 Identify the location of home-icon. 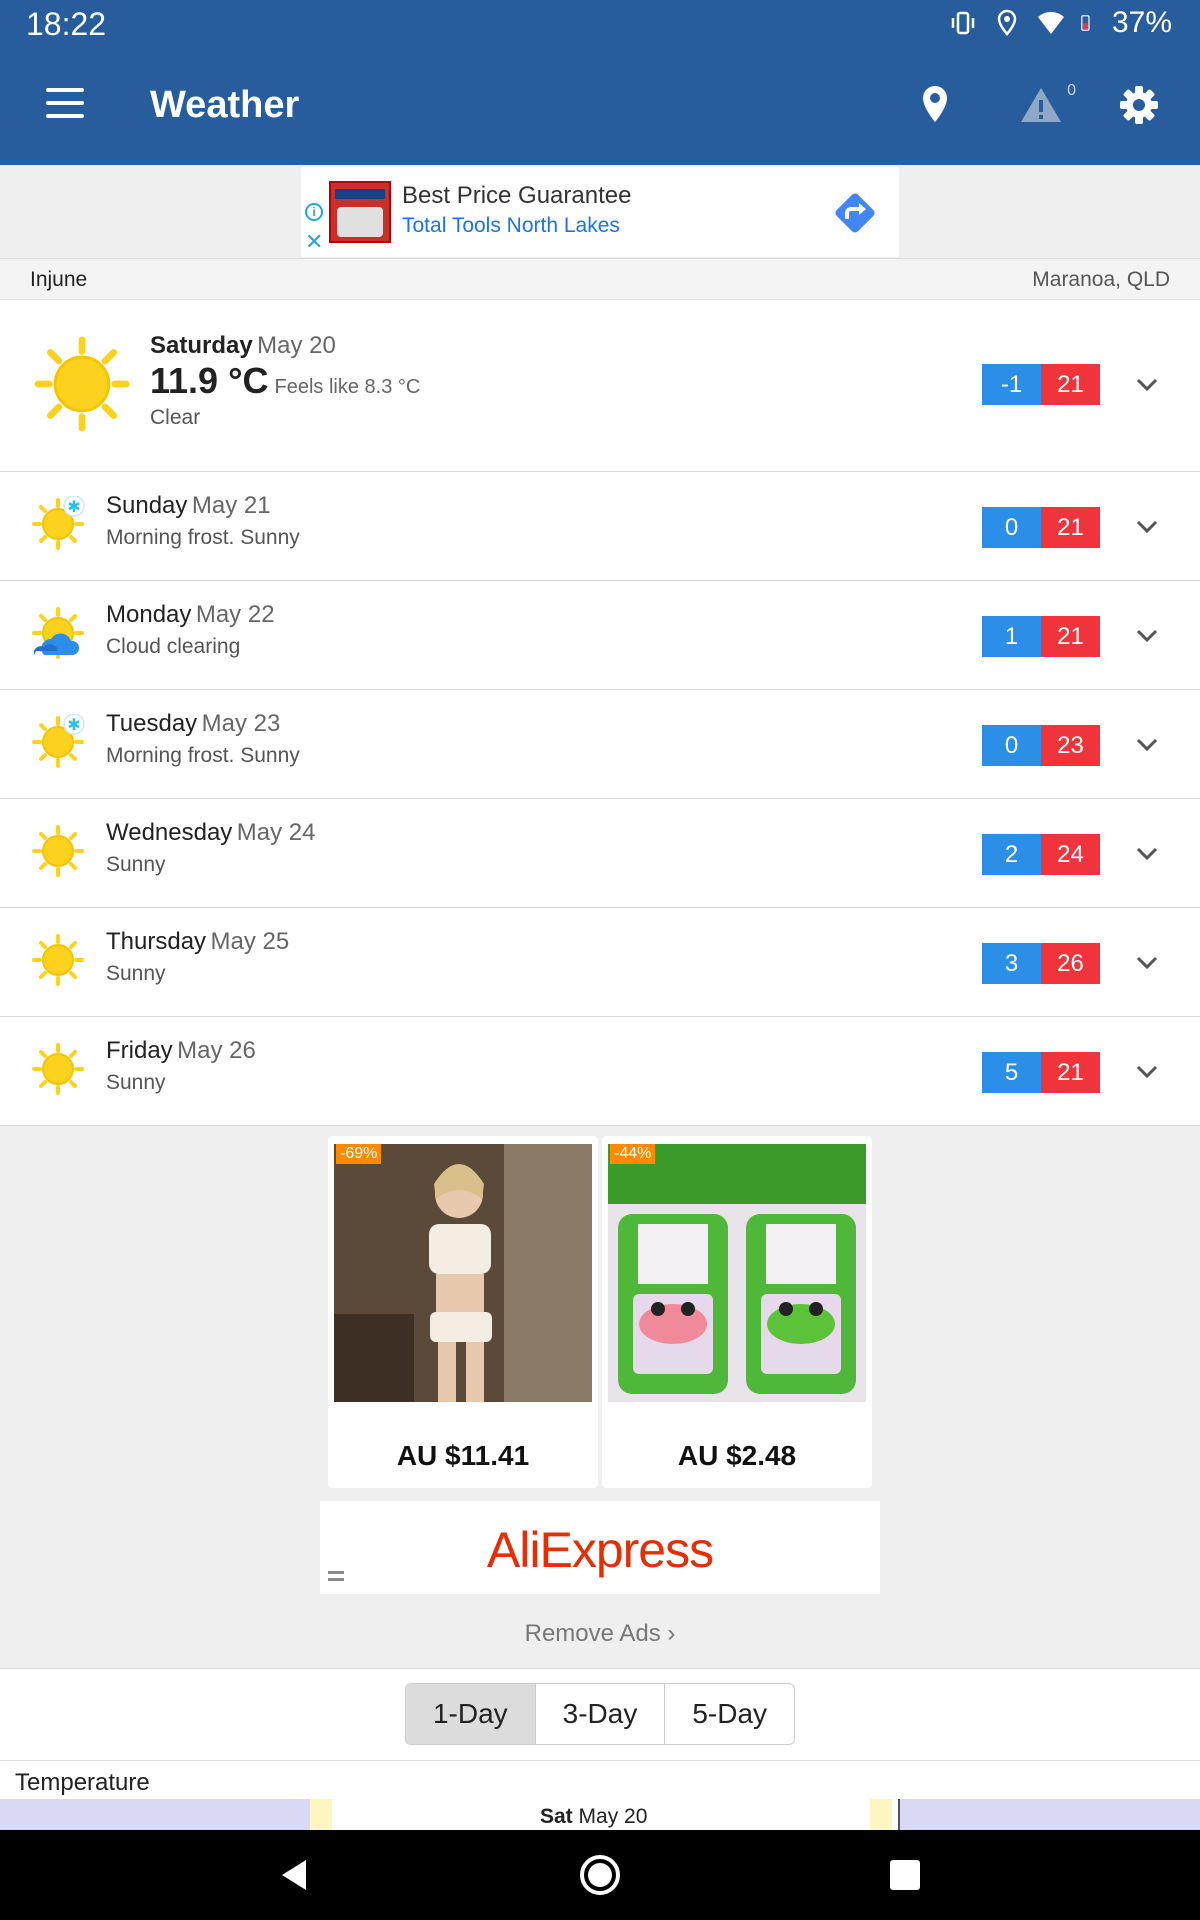
(600, 1875).